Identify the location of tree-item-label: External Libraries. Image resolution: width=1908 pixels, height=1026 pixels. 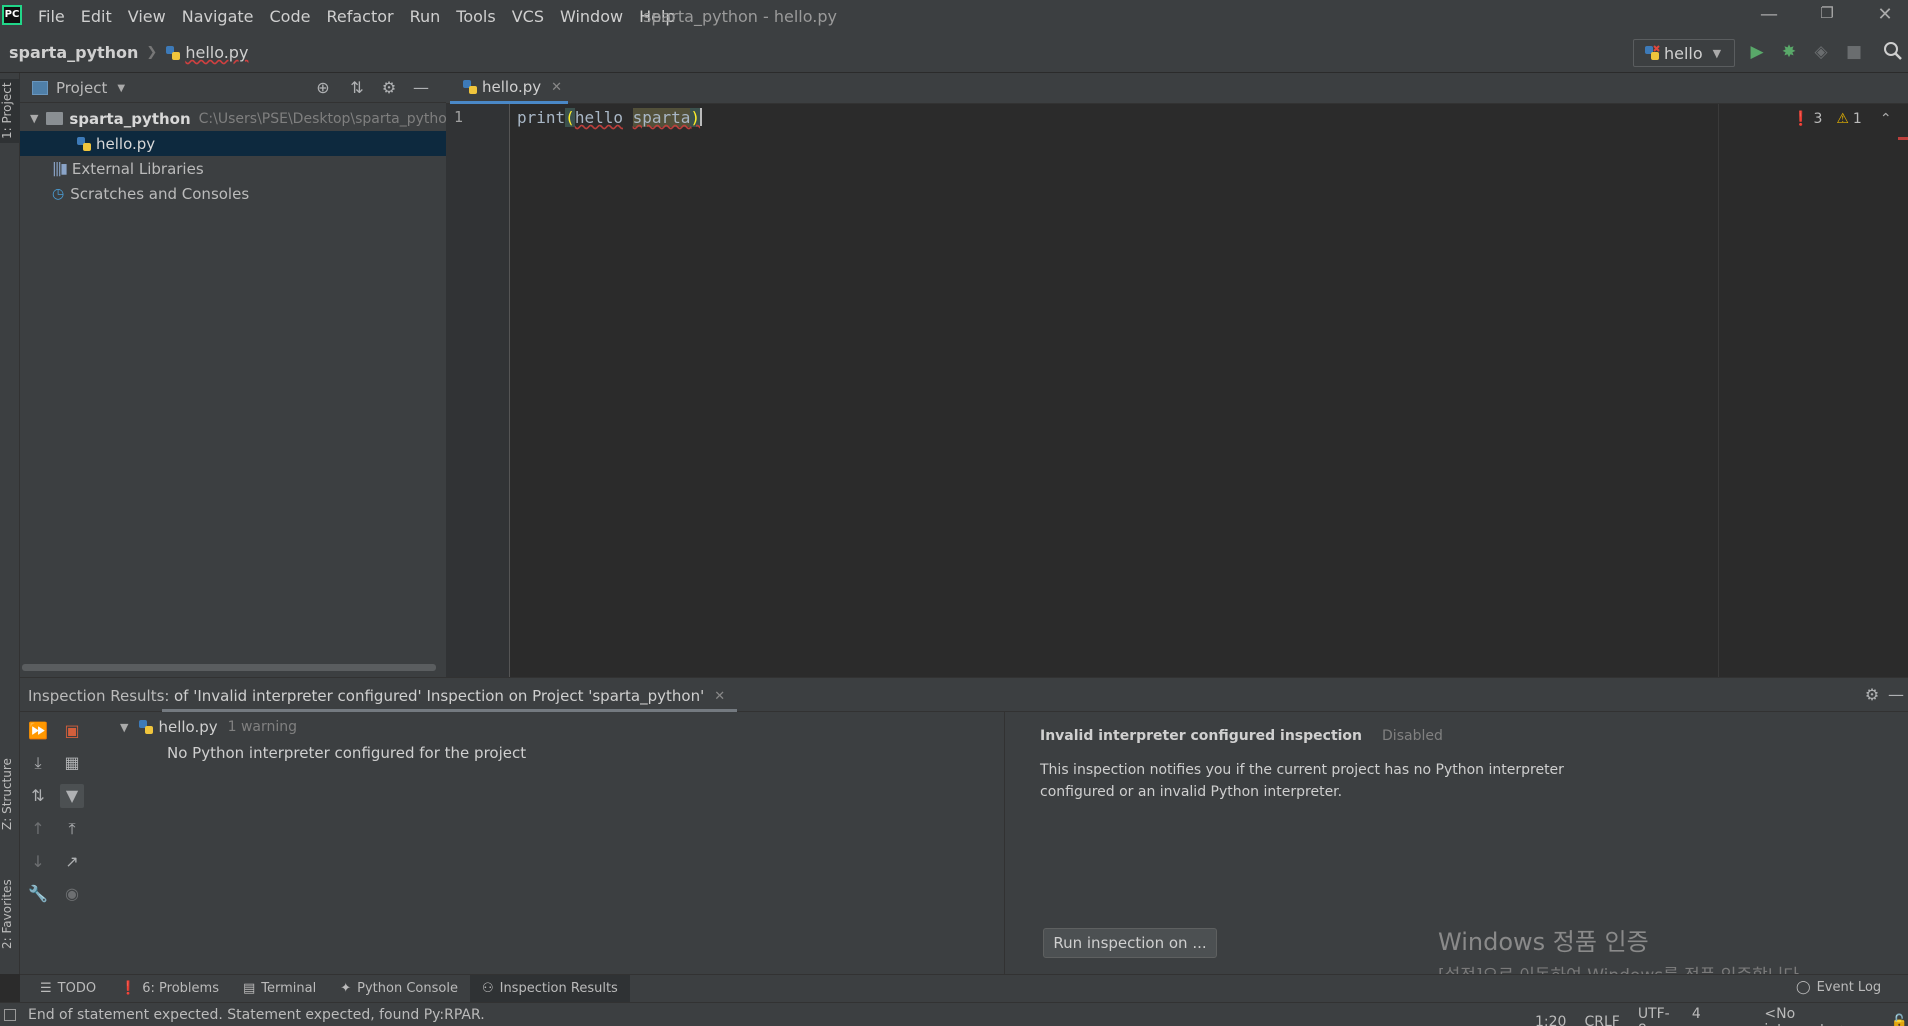
(137, 168).